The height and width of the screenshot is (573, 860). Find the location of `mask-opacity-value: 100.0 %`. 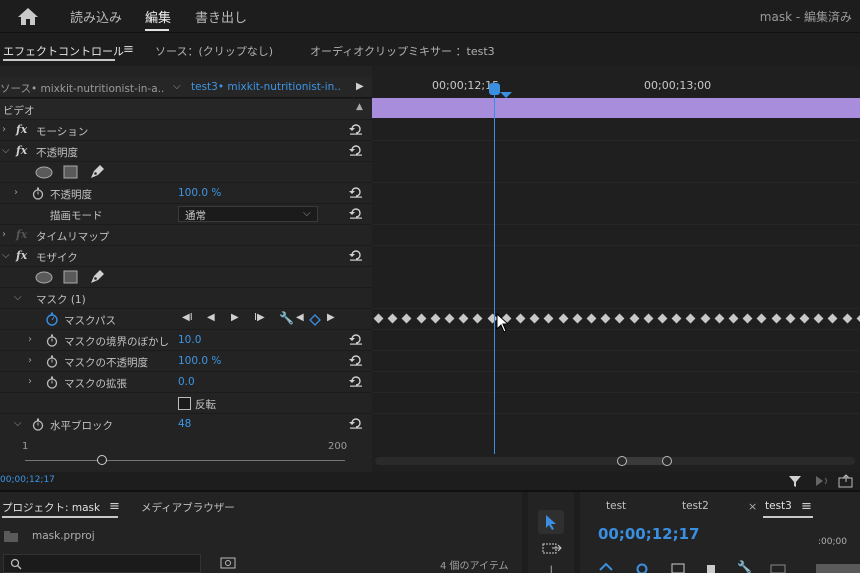

mask-opacity-value: 100.0 % is located at coordinates (199, 361).